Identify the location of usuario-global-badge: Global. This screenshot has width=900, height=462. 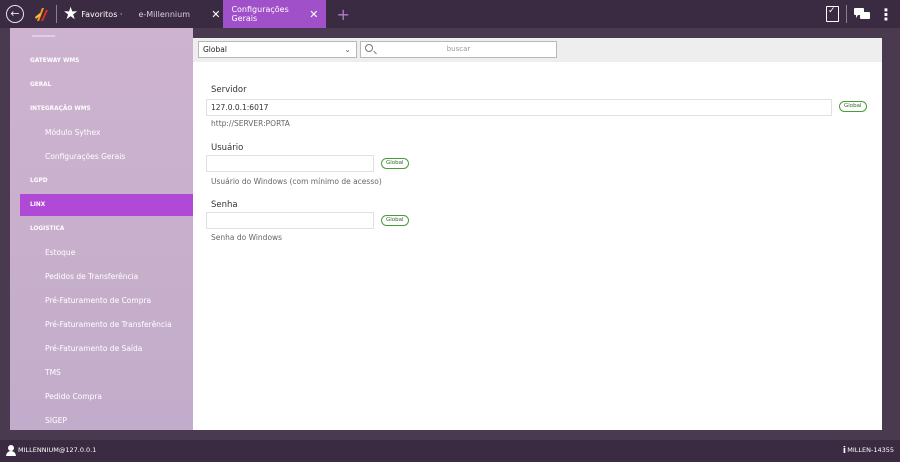
(395, 163).